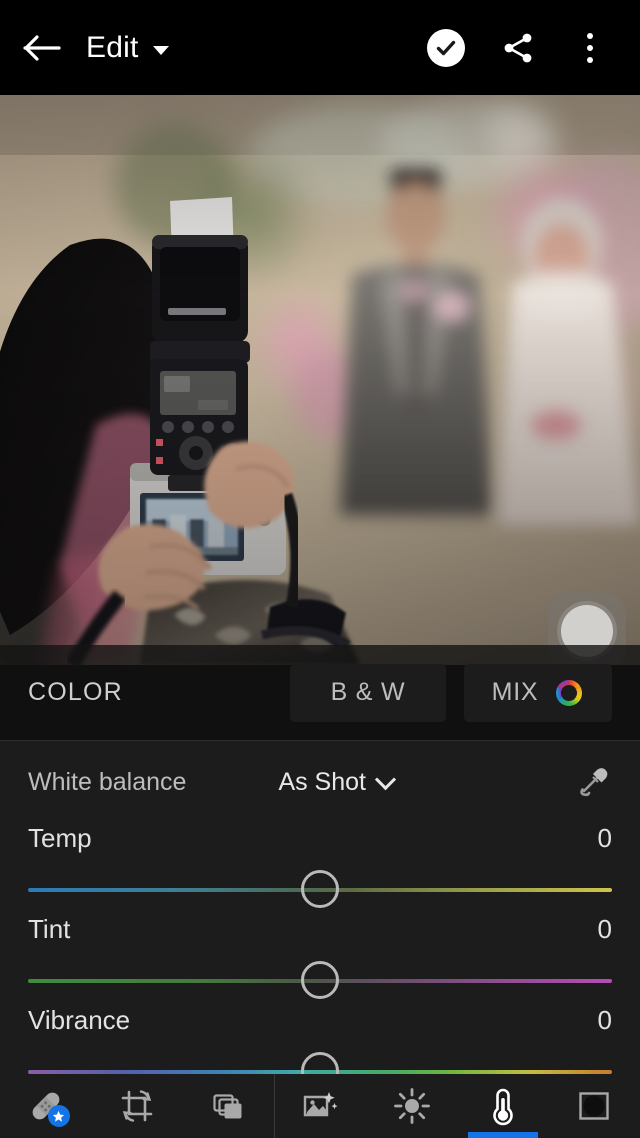 This screenshot has width=640, height=1138. I want to click on eyedropper-button, so click(595, 782).